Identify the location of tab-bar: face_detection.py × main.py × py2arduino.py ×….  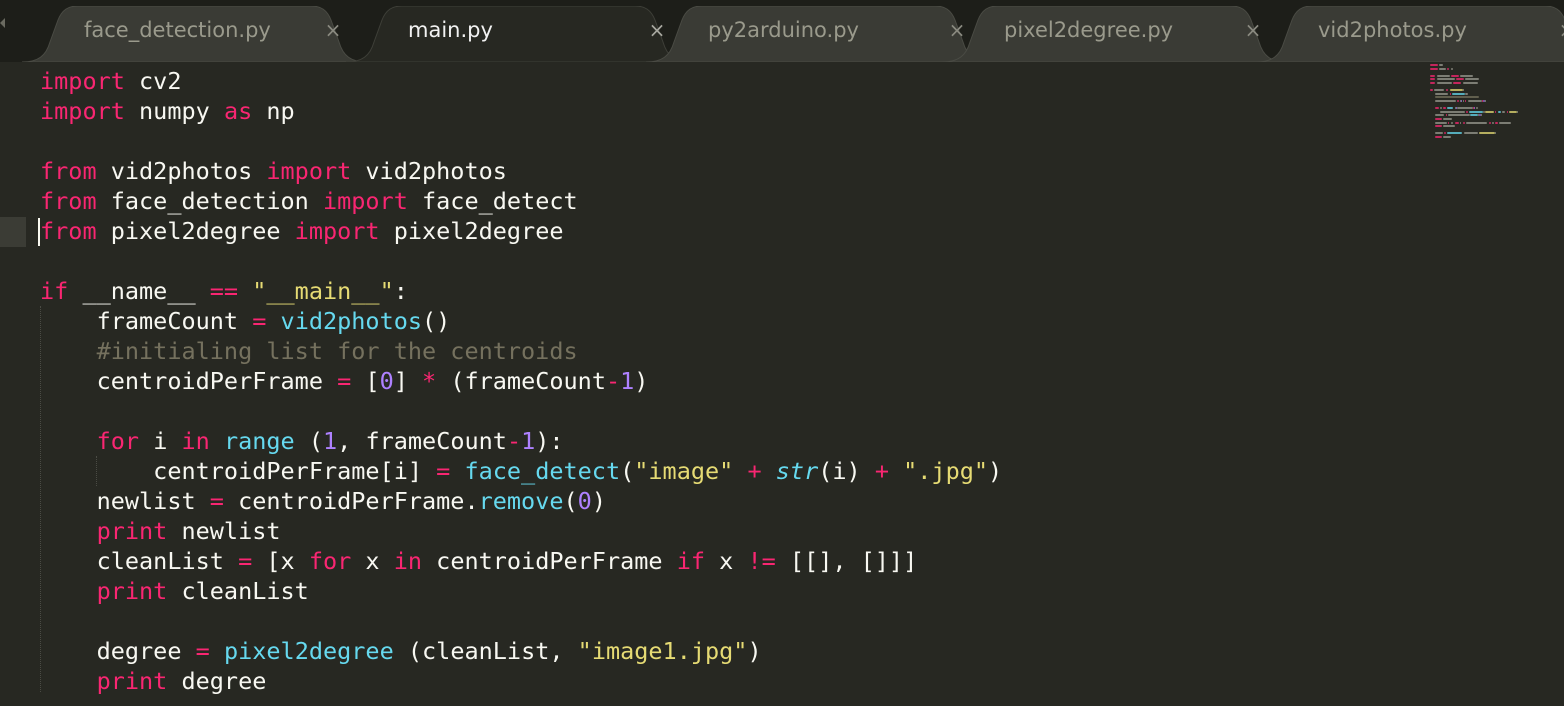
(782, 31).